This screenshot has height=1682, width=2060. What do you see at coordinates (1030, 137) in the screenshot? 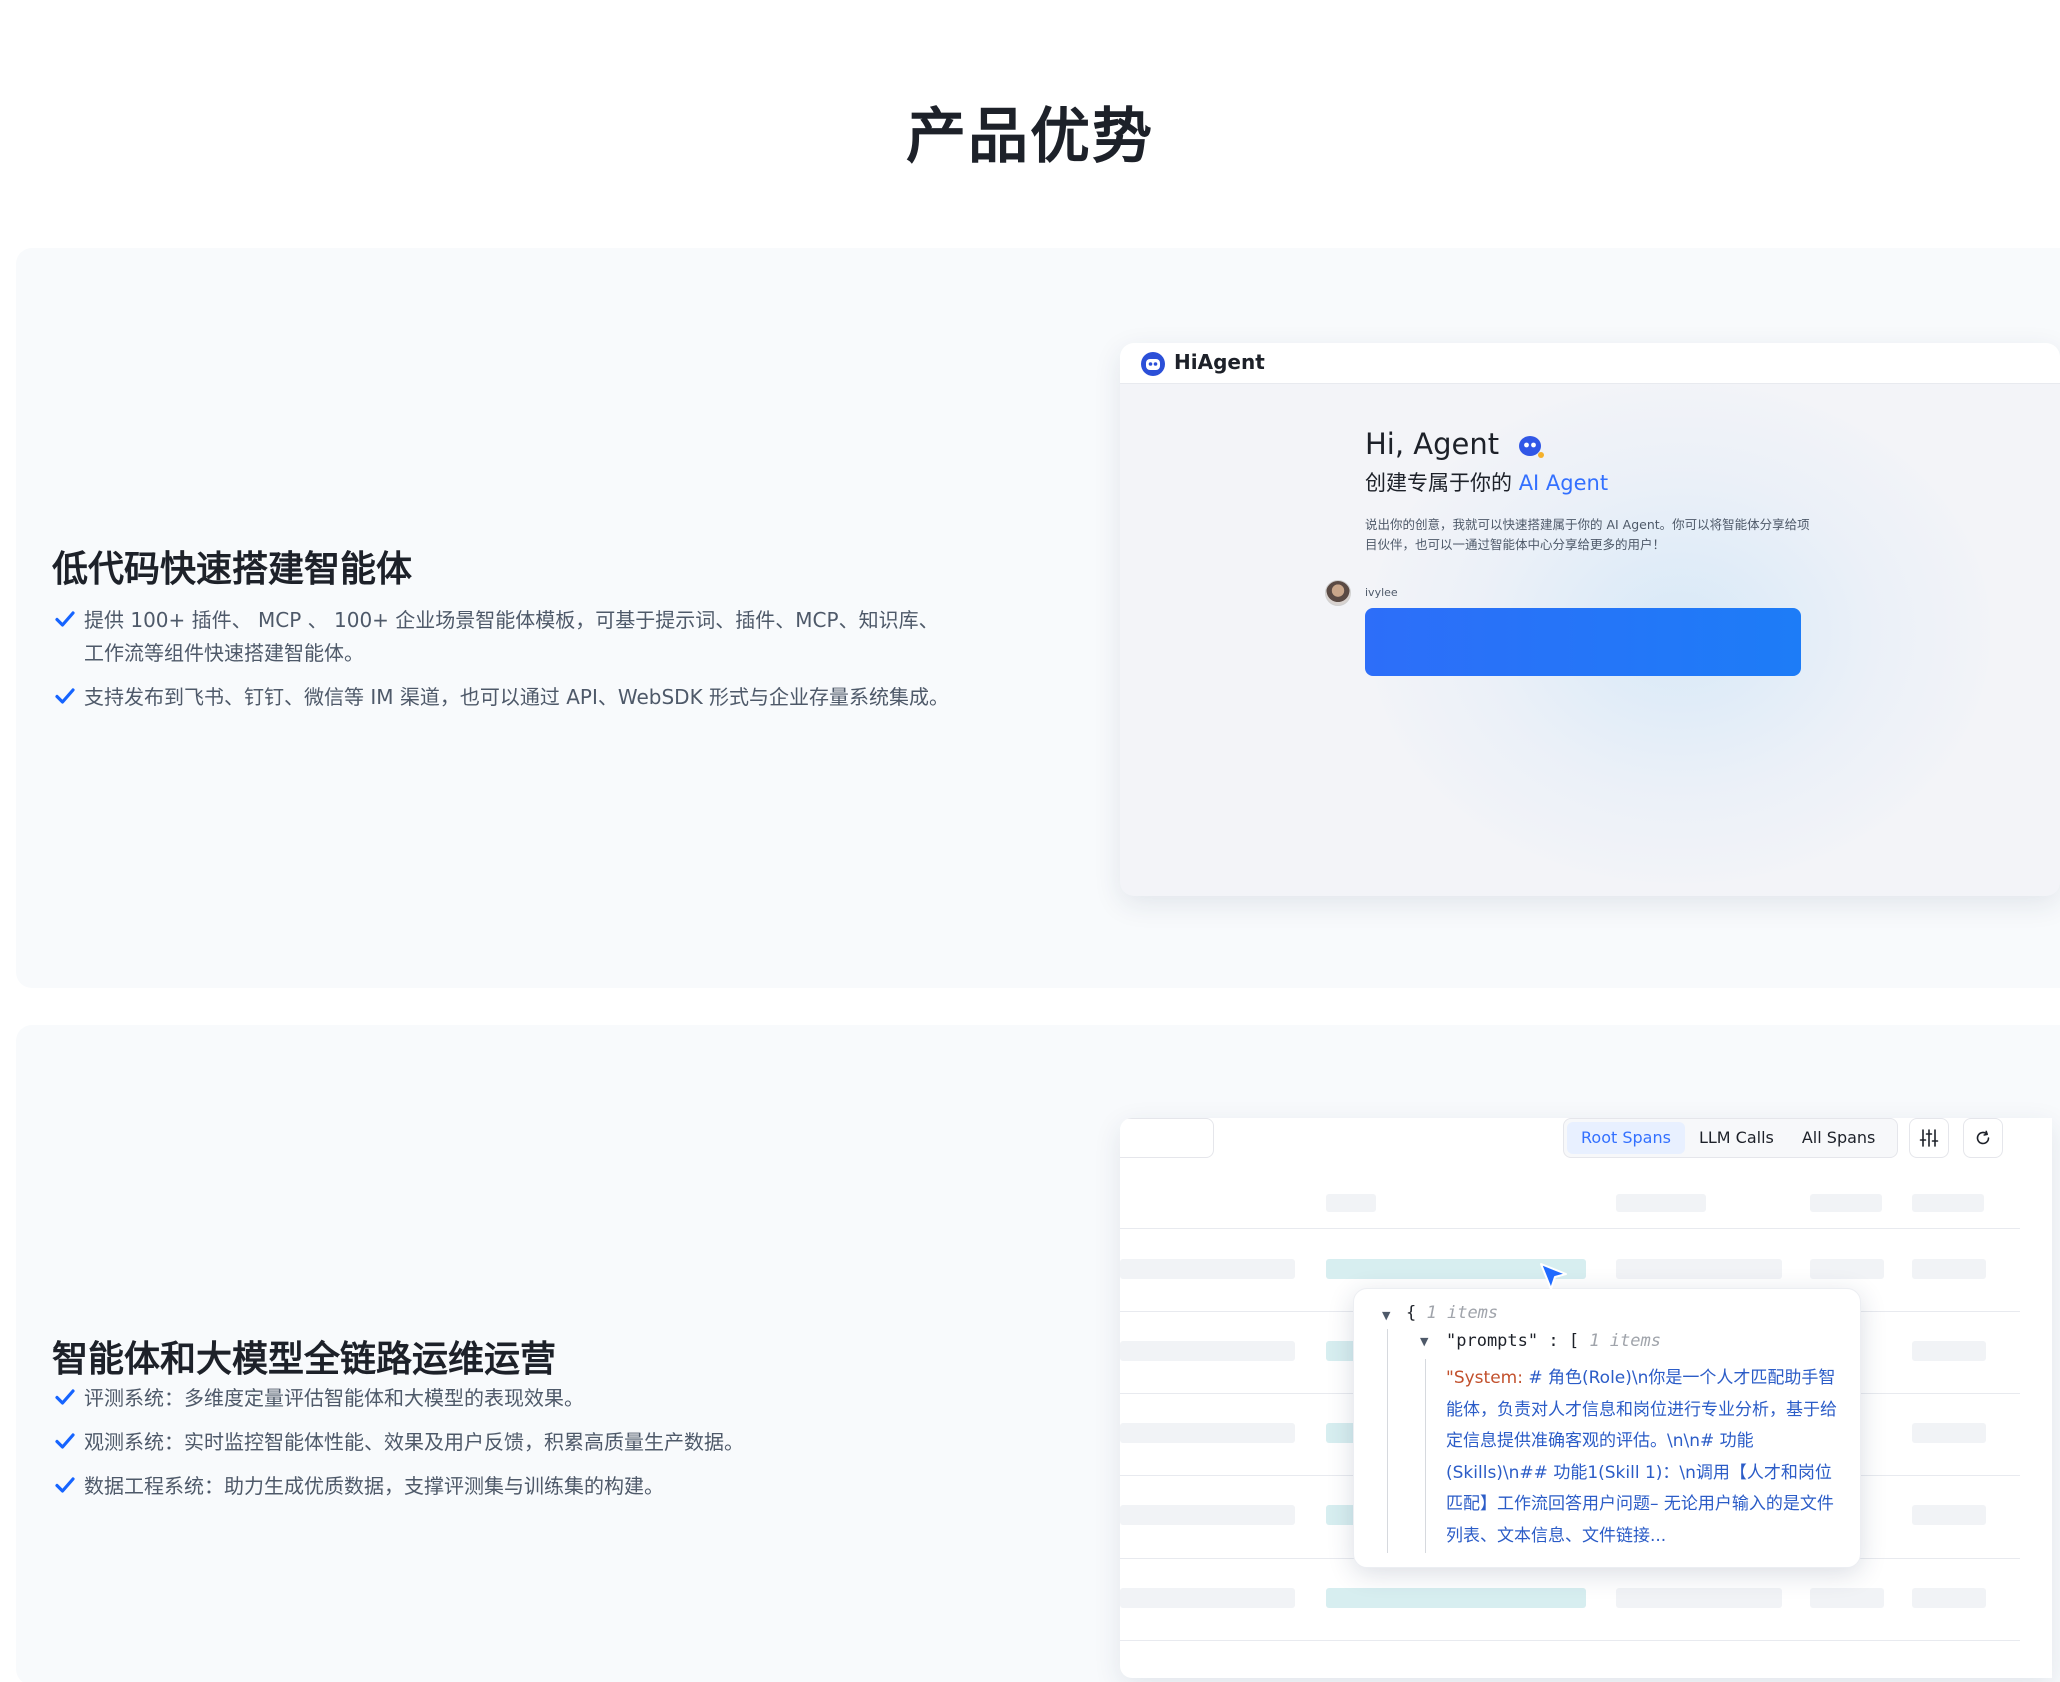
I see `page-title: 产品优势` at bounding box center [1030, 137].